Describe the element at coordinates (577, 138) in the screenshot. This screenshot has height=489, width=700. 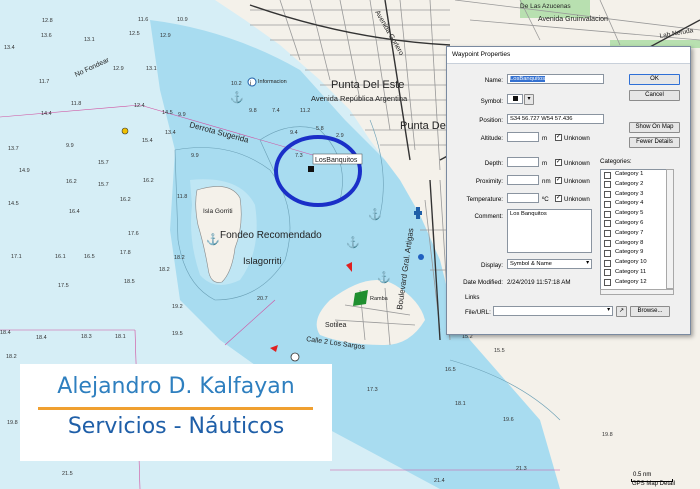
I see `altitude-unknown-label: Unknown` at that location.